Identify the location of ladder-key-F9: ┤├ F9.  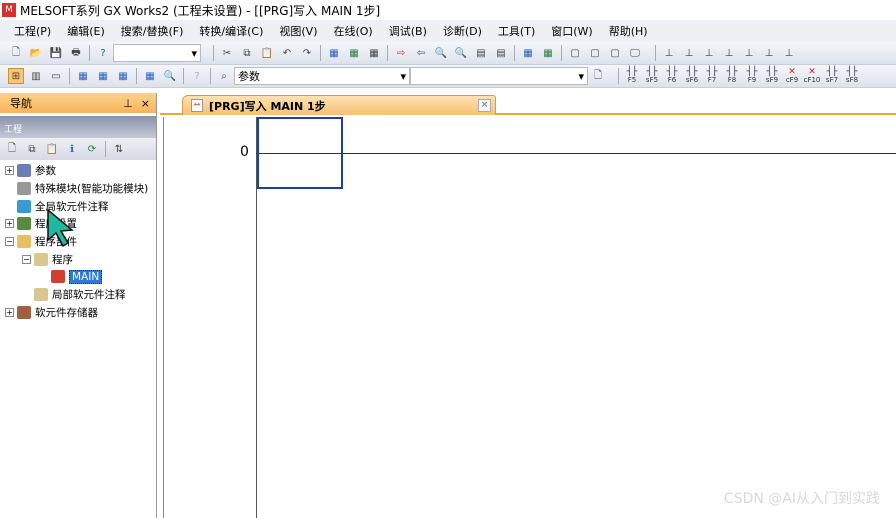
(752, 76).